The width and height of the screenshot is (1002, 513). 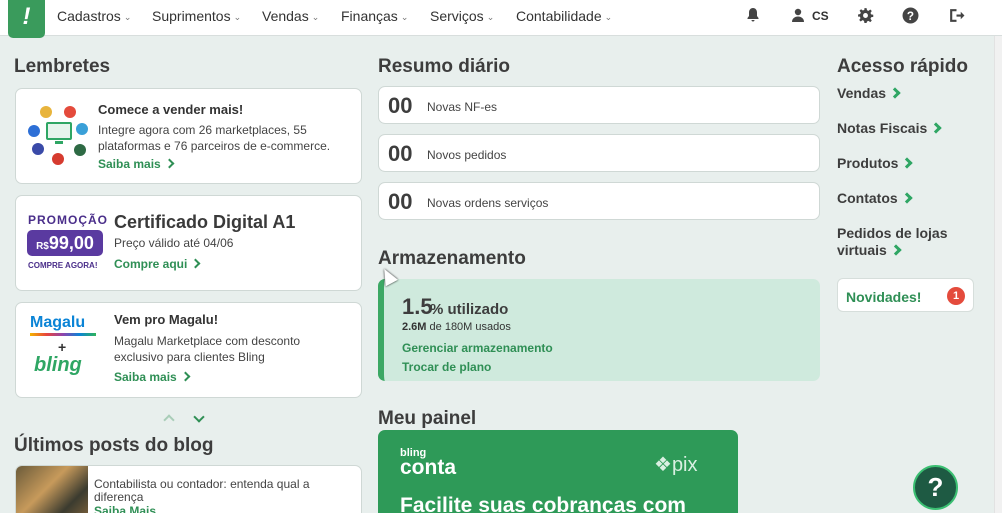 What do you see at coordinates (171, 109) in the screenshot?
I see `marketplaces-title: Comece a vender mais!` at bounding box center [171, 109].